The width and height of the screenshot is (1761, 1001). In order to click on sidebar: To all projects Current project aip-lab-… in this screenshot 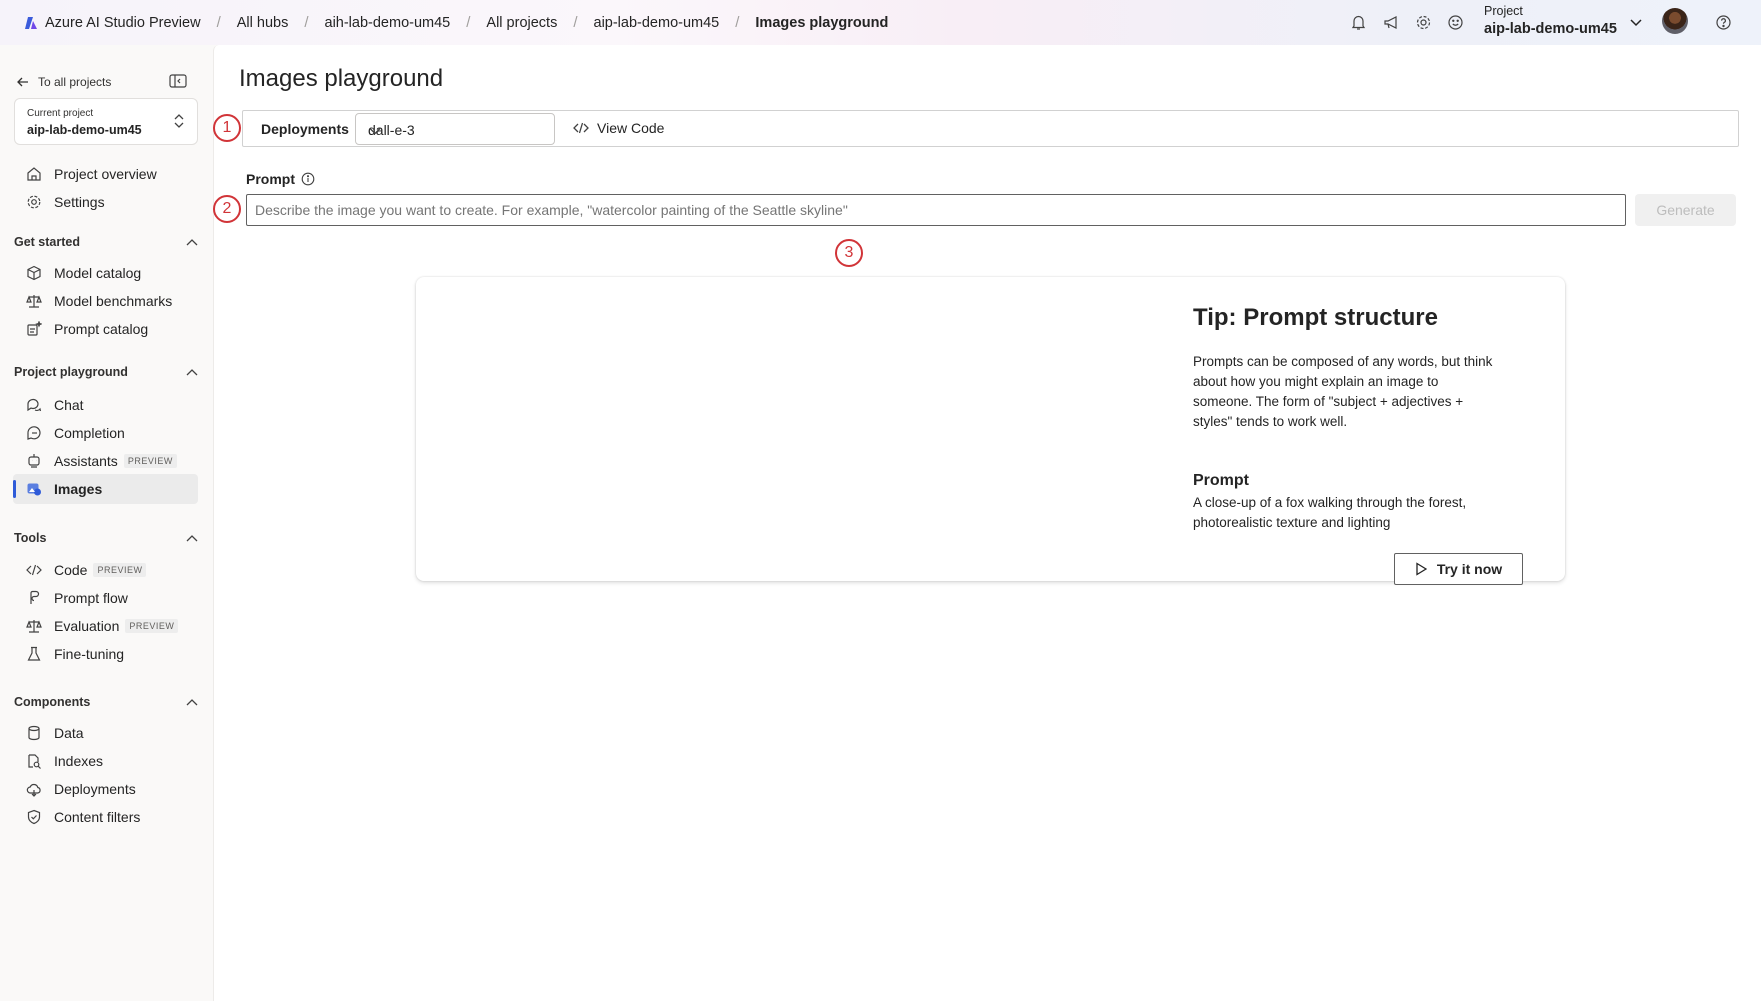, I will do `click(106, 523)`.